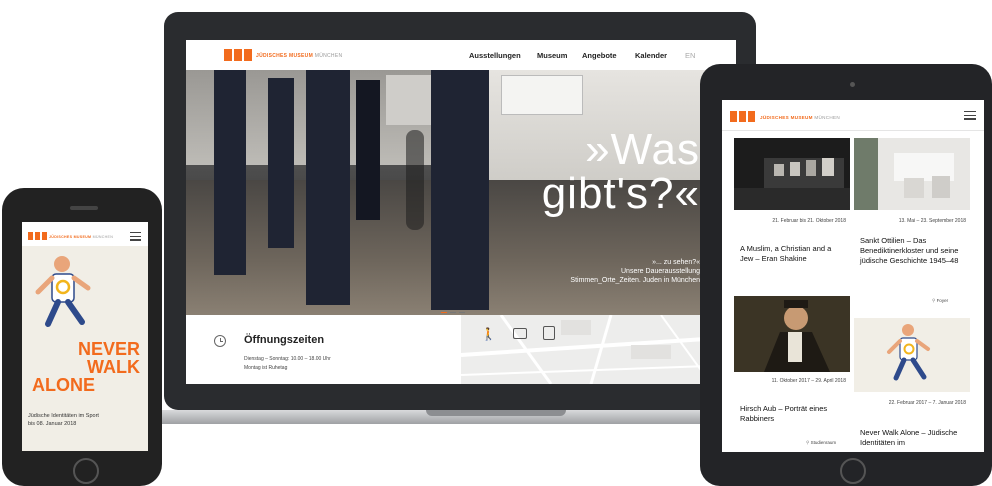  I want to click on card-date: 21. Februar bis 21. Oktober 2018, so click(809, 221).